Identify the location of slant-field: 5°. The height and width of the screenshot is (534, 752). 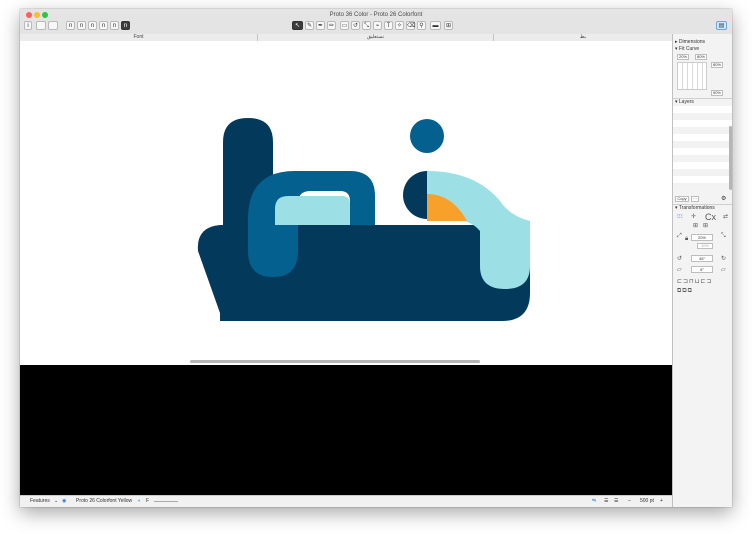
(702, 269).